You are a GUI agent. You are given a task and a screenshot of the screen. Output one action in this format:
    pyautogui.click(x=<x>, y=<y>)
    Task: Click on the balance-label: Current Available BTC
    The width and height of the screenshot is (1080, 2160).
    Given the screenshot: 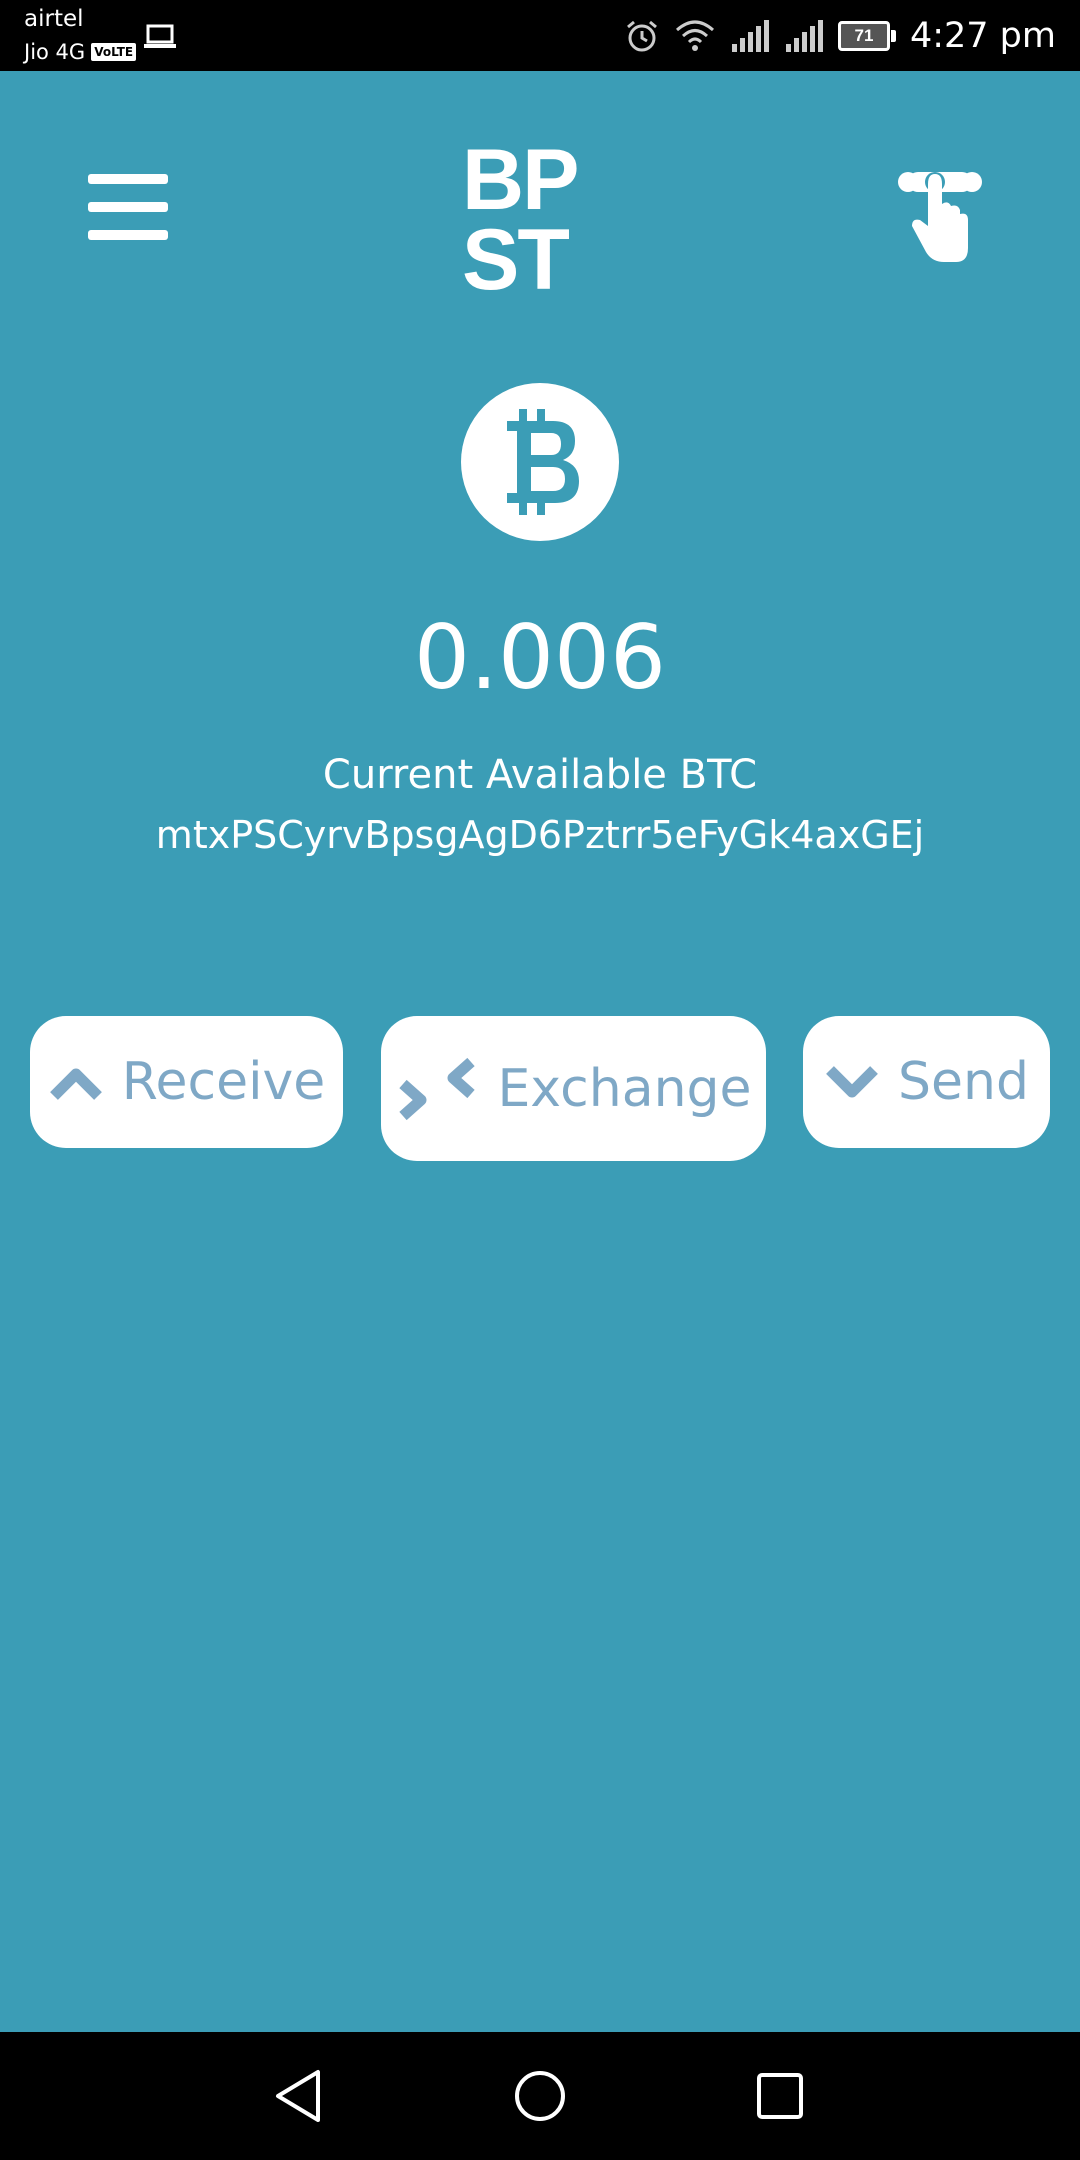 What is the action you would take?
    pyautogui.click(x=540, y=775)
    